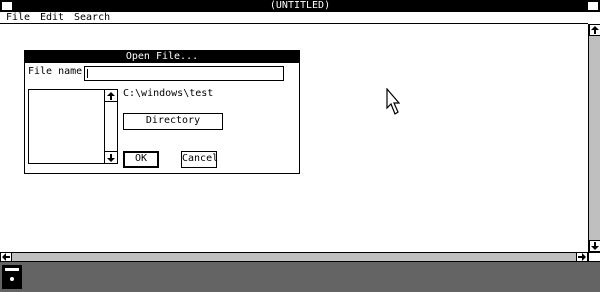 Image resolution: width=600 pixels, height=292 pixels. What do you see at coordinates (393, 101) in the screenshot?
I see `mouse-pointer-icon` at bounding box center [393, 101].